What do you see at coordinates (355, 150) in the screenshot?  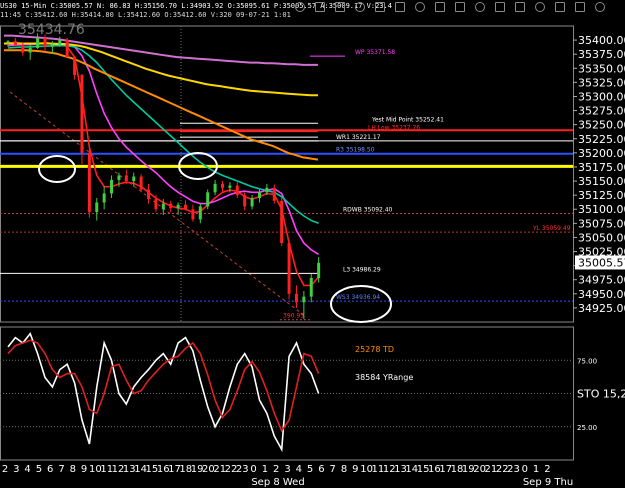 I see `level-label: R3 35198.50` at bounding box center [355, 150].